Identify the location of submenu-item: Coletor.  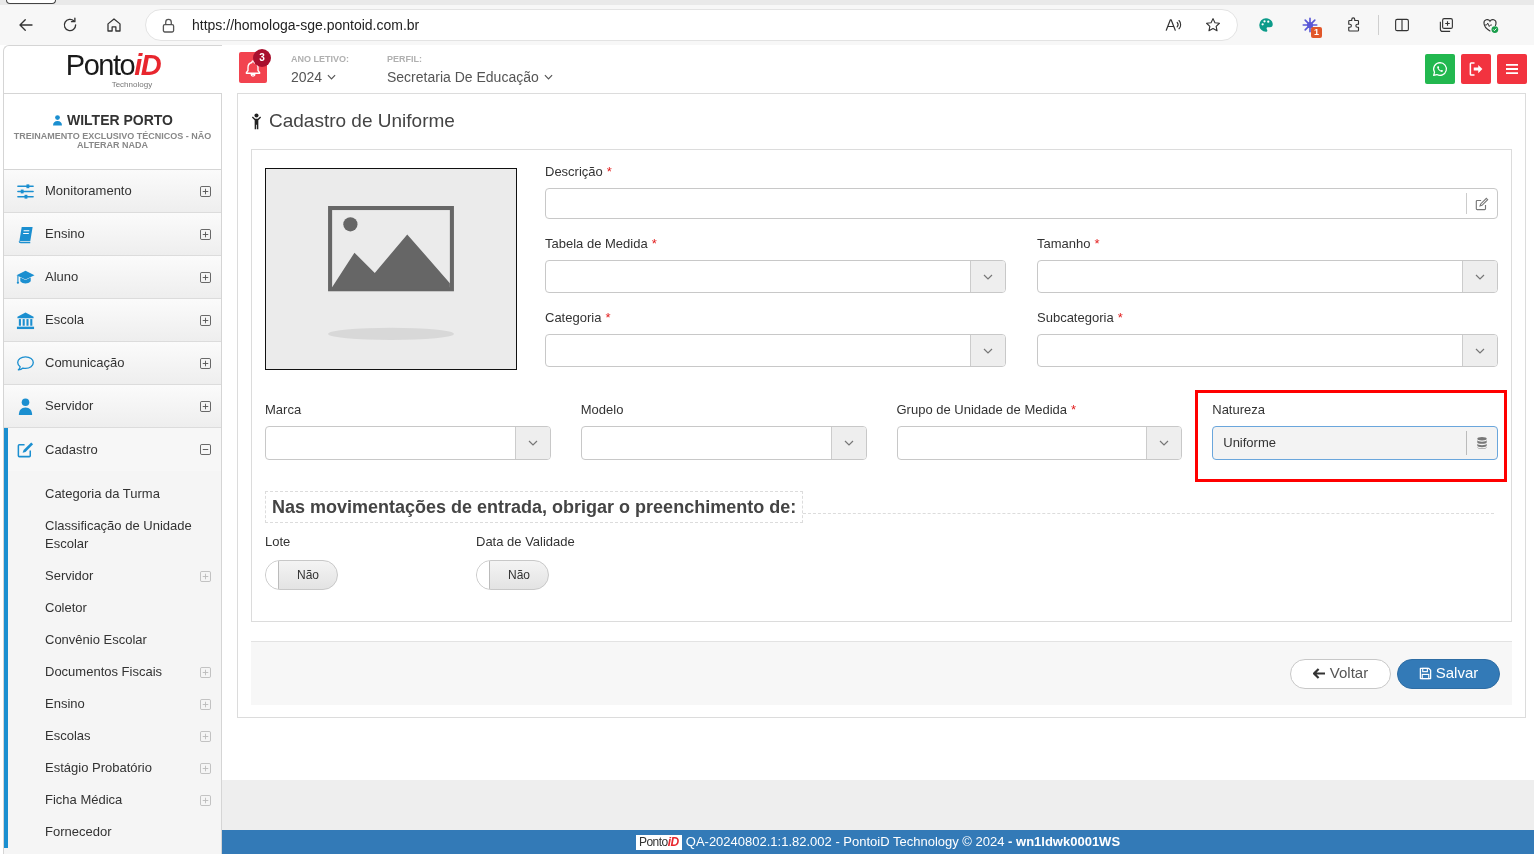
(114, 608).